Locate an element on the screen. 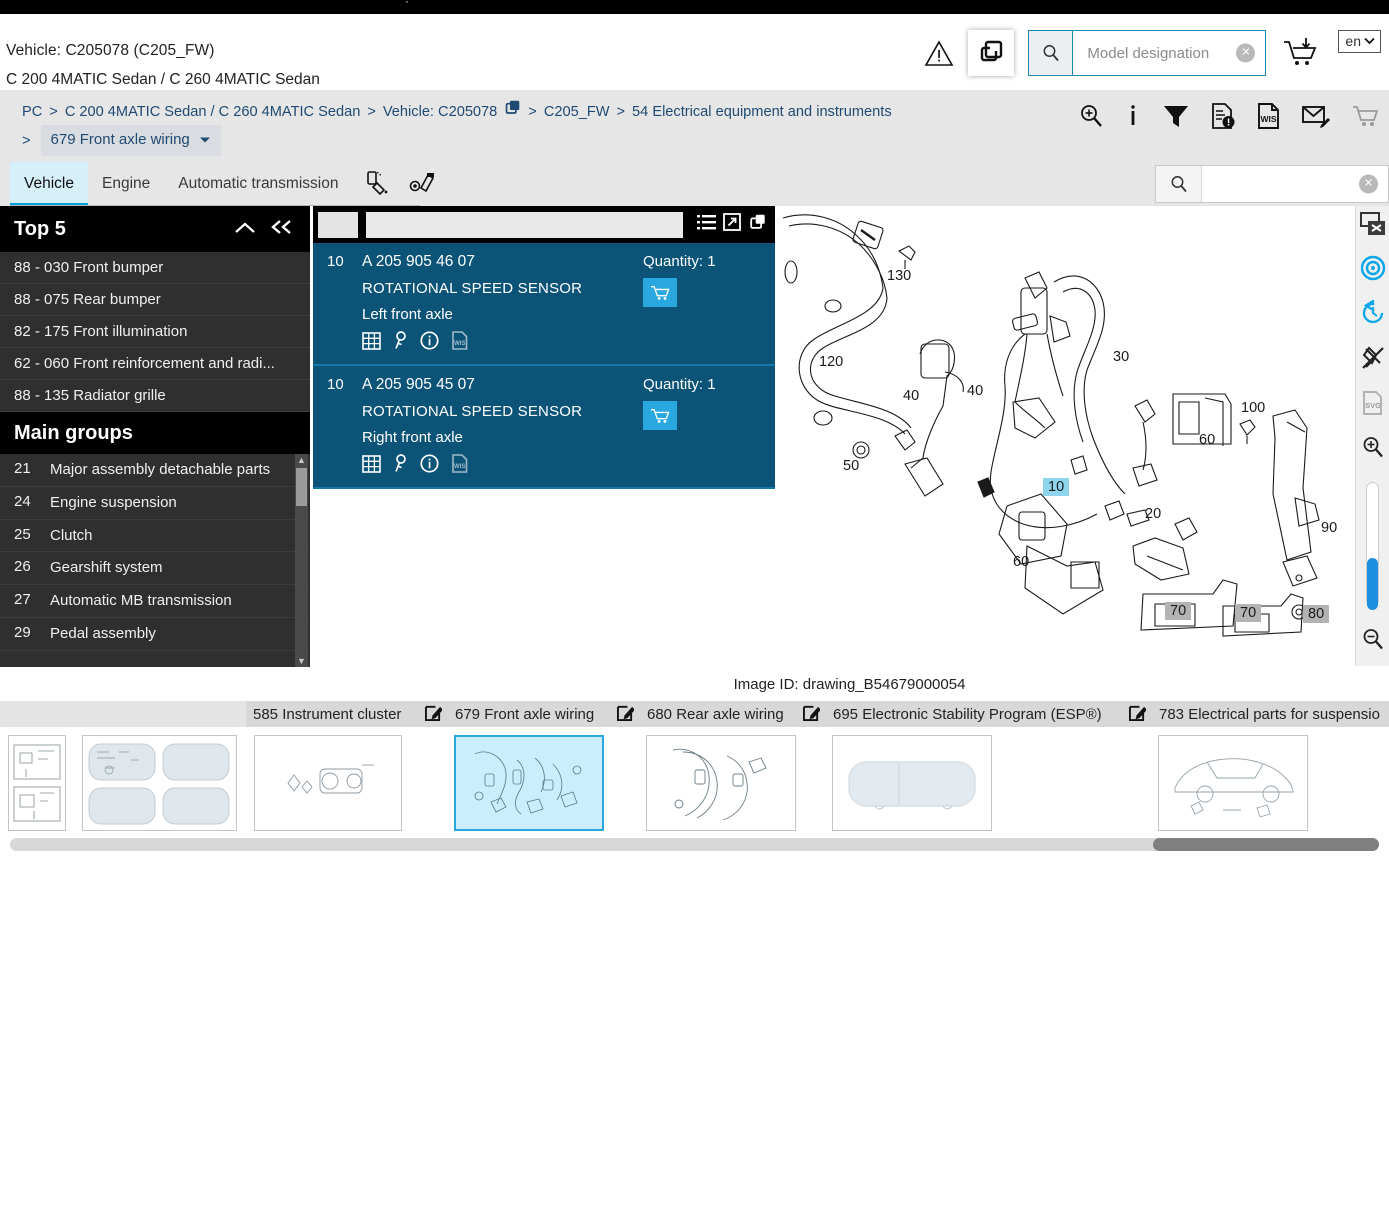 This screenshot has width=1389, height=1211. sidebar-top5-item: 88 - 030 Front bumper is located at coordinates (155, 268).